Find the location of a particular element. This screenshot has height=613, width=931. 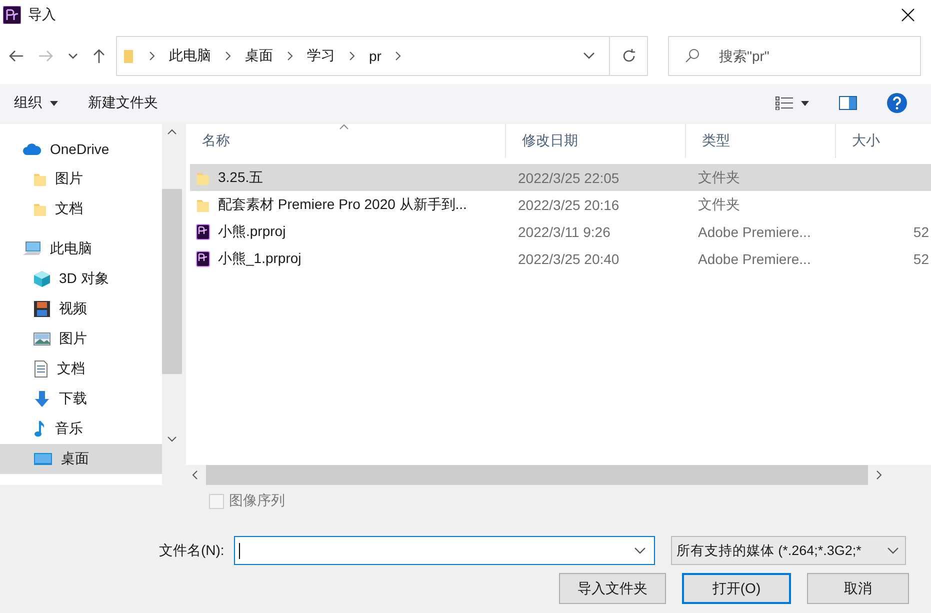

file-row: 3.25.五 2022/3/25 22:05 文件夹 is located at coordinates (560, 177).